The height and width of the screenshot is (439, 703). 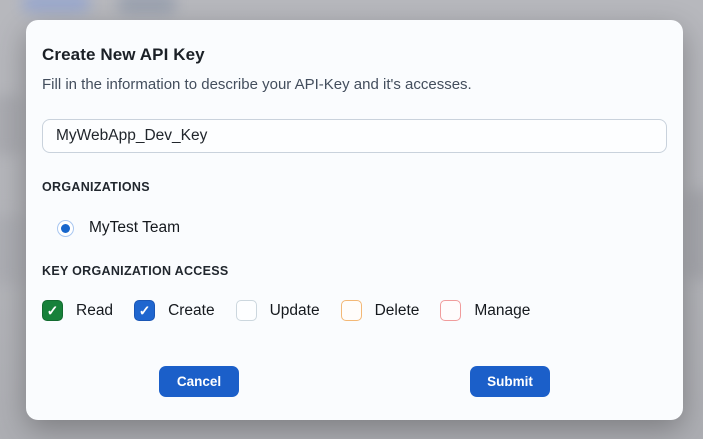 I want to click on checkbox-read: ✓ Read, so click(x=77, y=310).